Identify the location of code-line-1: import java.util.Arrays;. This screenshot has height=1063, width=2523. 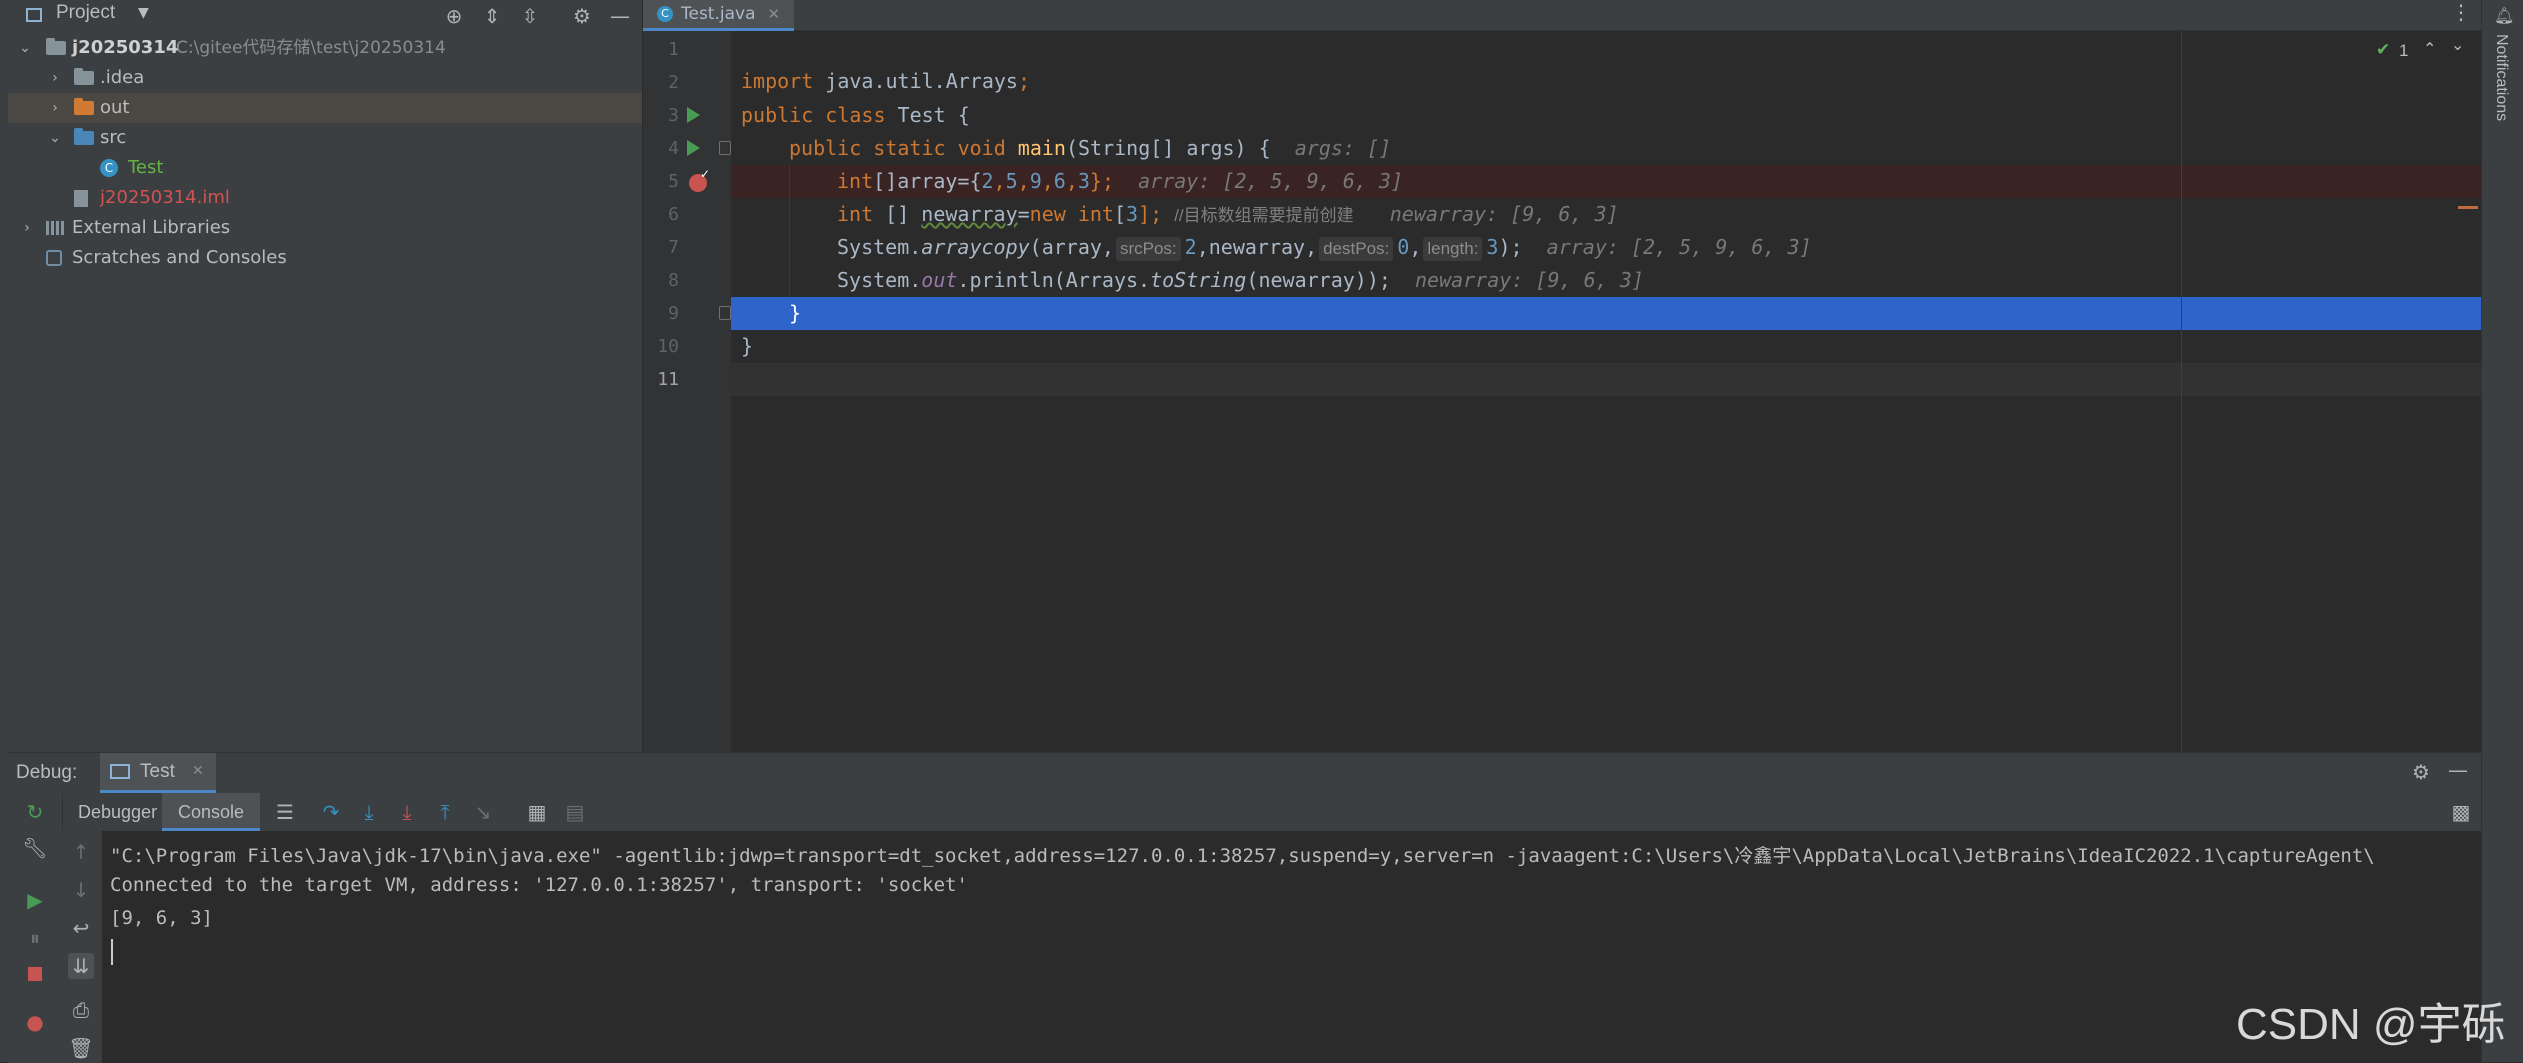
(885, 63).